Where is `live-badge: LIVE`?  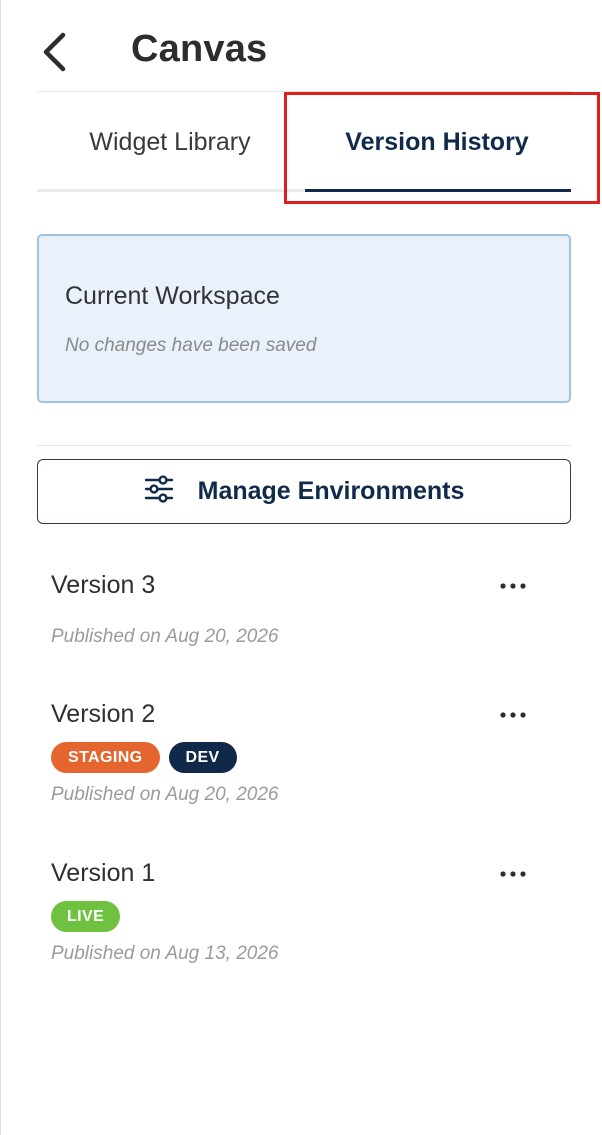 live-badge: LIVE is located at coordinates (86, 916).